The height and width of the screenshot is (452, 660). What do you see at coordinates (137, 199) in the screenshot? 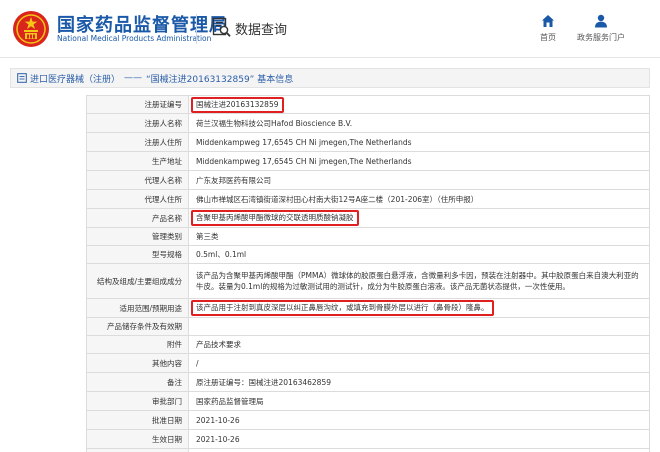
I see `field-label: 代理人住所` at bounding box center [137, 199].